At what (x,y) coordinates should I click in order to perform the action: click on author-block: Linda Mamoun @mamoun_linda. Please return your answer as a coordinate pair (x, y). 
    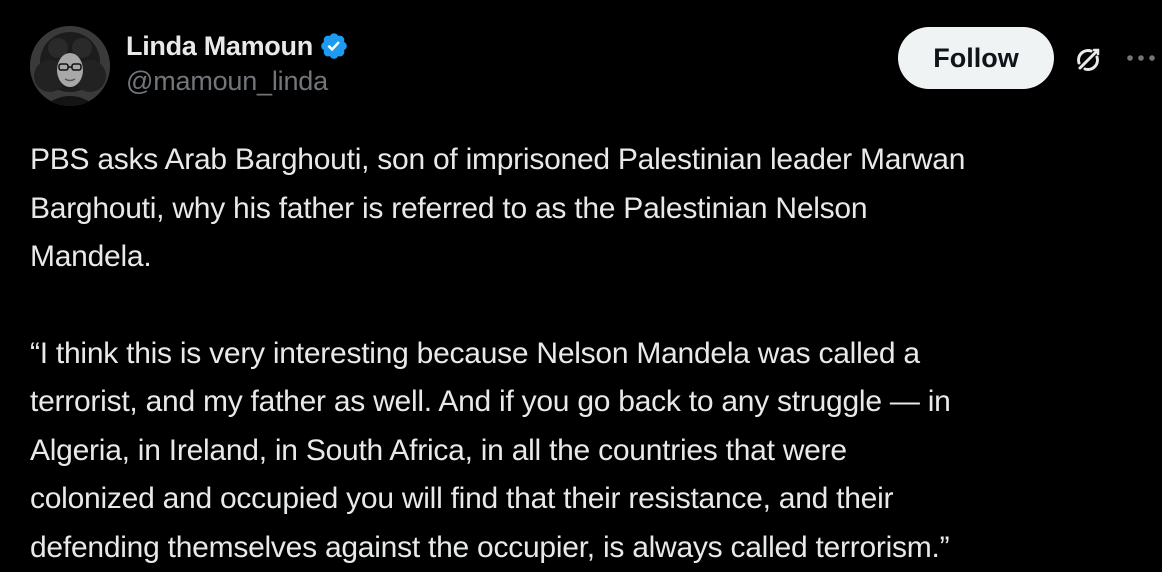
    Looking at the image, I should click on (237, 62).